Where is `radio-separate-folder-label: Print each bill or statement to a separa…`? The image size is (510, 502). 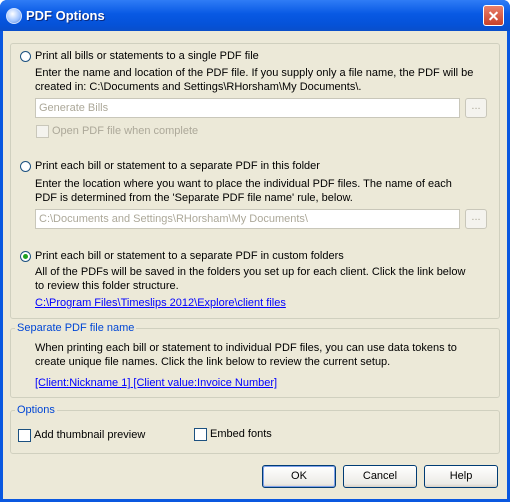 radio-separate-folder-label: Print each bill or statement to a separa… is located at coordinates (177, 166).